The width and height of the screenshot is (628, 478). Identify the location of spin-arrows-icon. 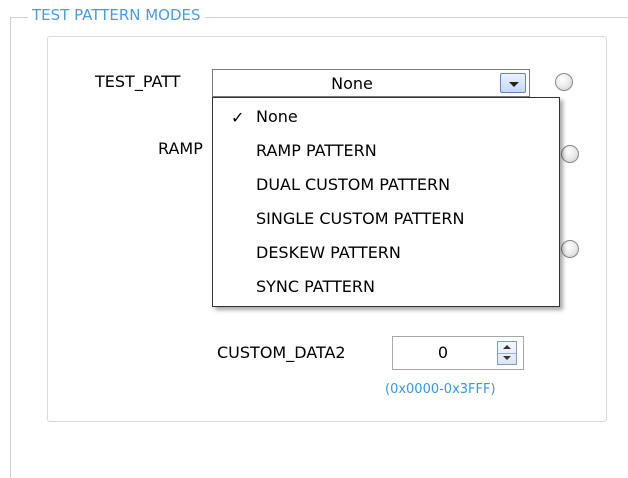
(507, 353).